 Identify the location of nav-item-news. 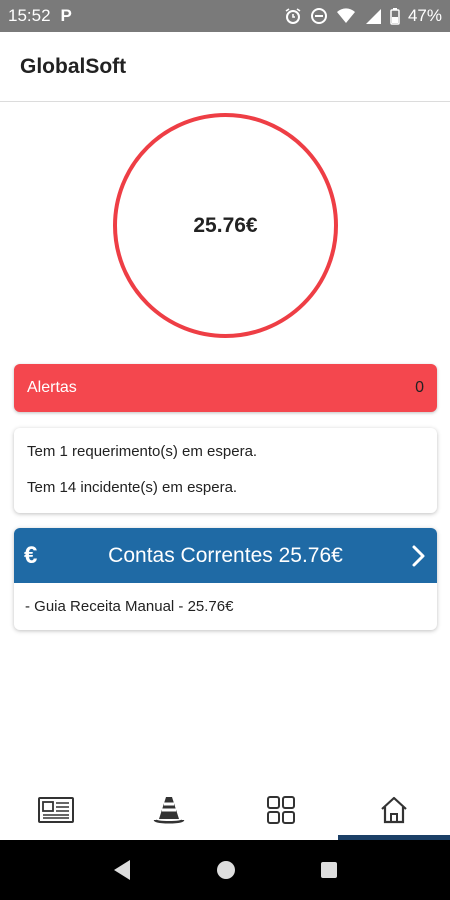
(56, 810).